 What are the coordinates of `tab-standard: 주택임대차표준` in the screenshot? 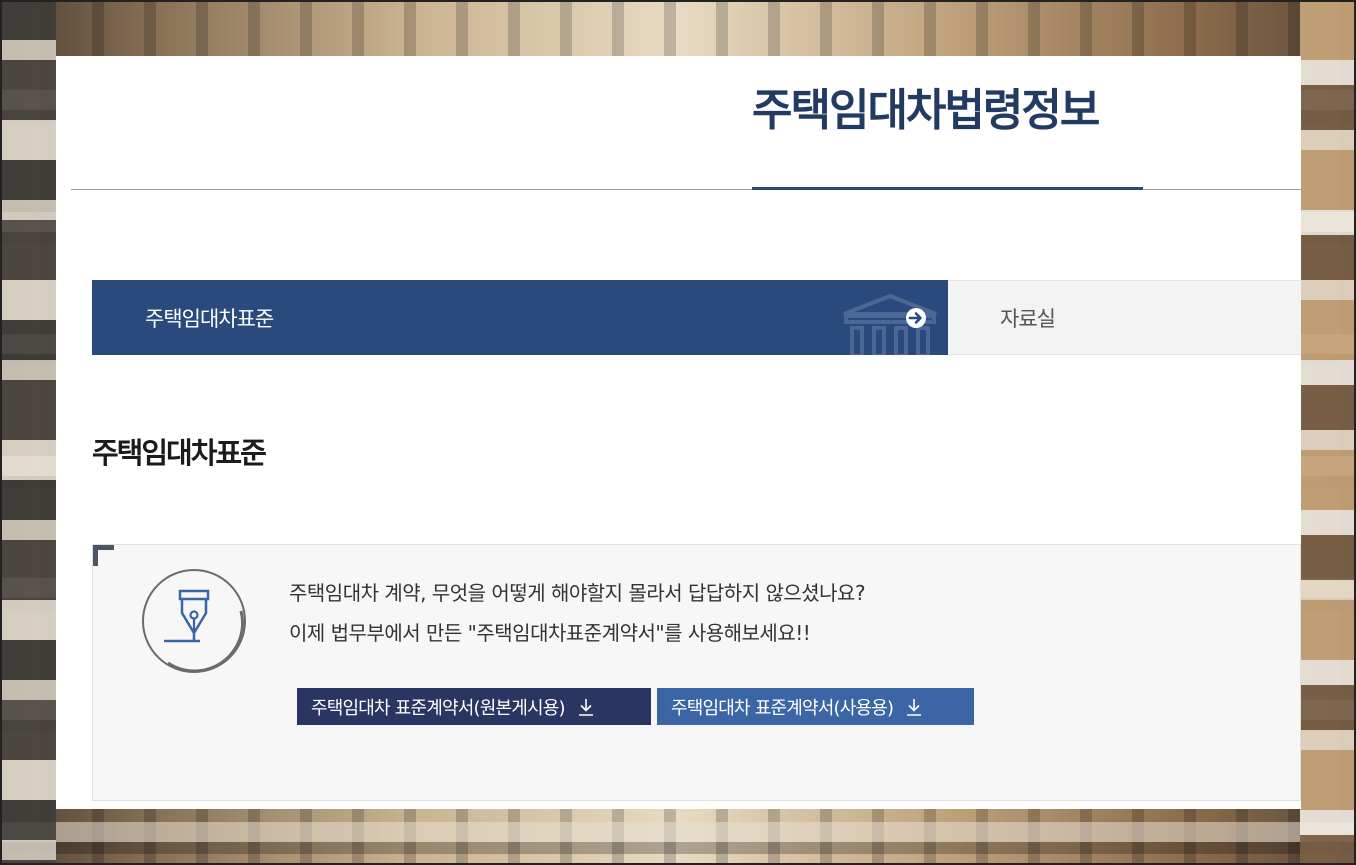 It's located at (520, 318).